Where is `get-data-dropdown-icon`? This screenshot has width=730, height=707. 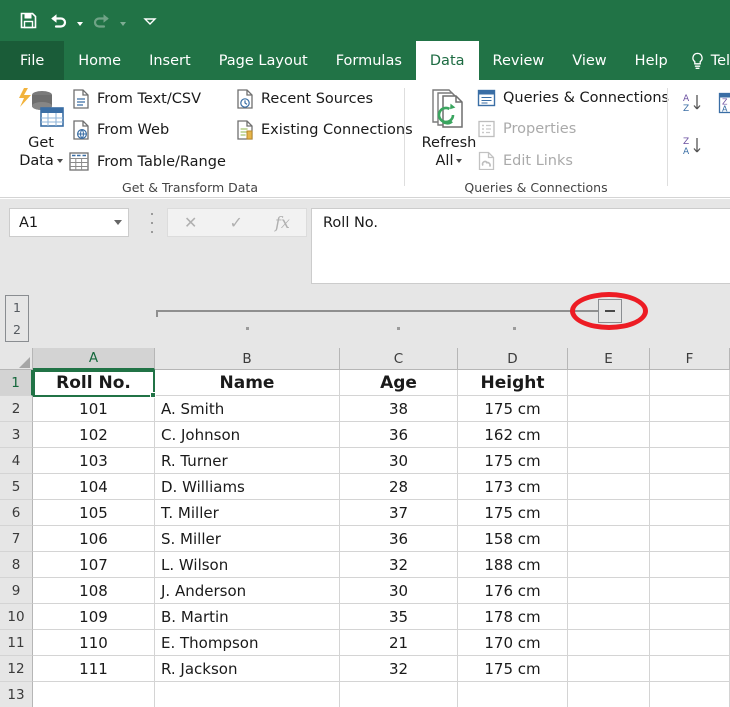
get-data-dropdown-icon is located at coordinates (59, 161).